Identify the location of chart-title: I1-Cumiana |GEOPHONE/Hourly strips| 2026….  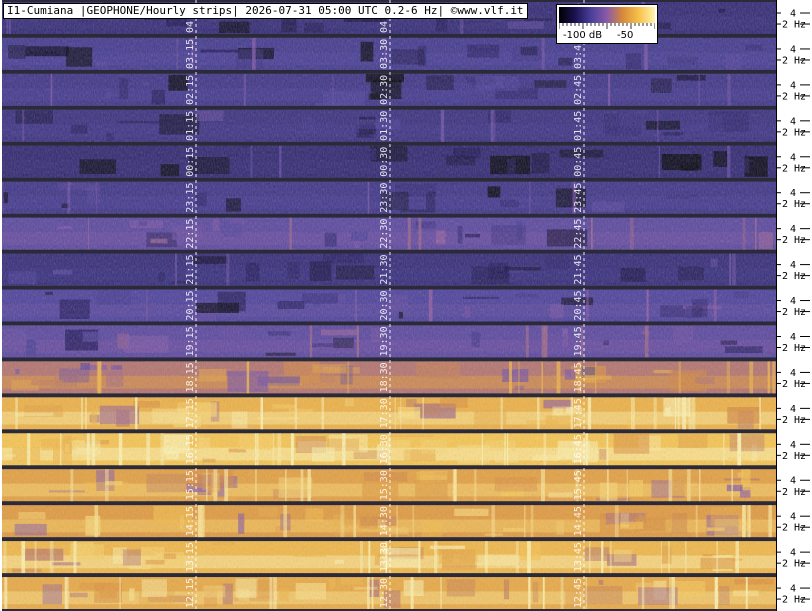
(265, 11).